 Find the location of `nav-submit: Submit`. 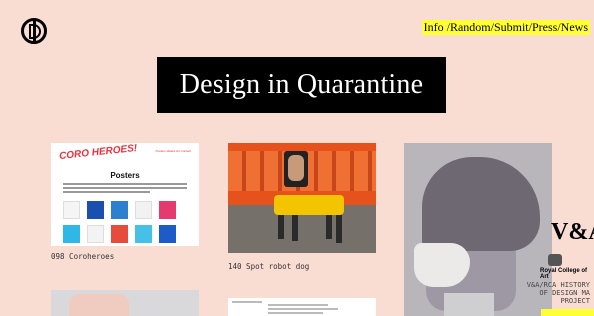

nav-submit: Submit is located at coordinates (511, 27).